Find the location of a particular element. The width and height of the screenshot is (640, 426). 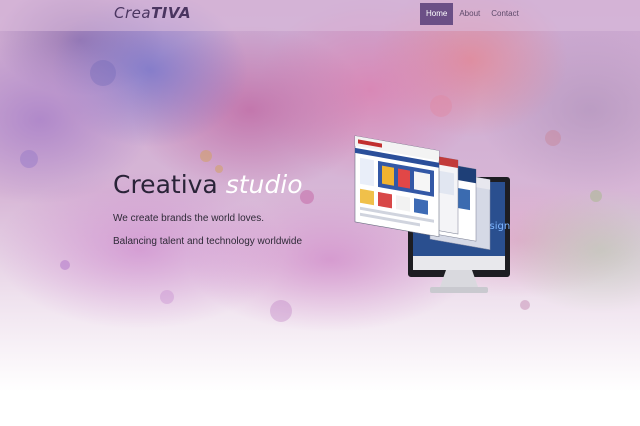

hero-title: Creativa studio is located at coordinates (208, 184).